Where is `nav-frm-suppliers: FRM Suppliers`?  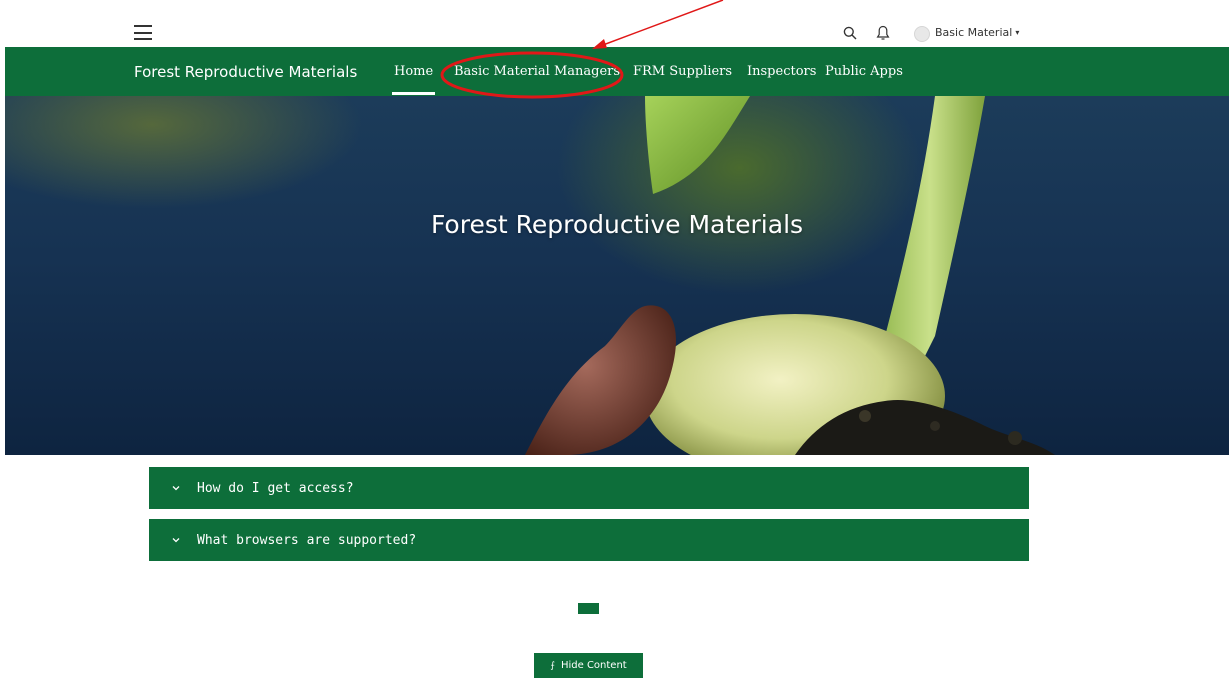
nav-frm-suppliers: FRM Suppliers is located at coordinates (682, 71).